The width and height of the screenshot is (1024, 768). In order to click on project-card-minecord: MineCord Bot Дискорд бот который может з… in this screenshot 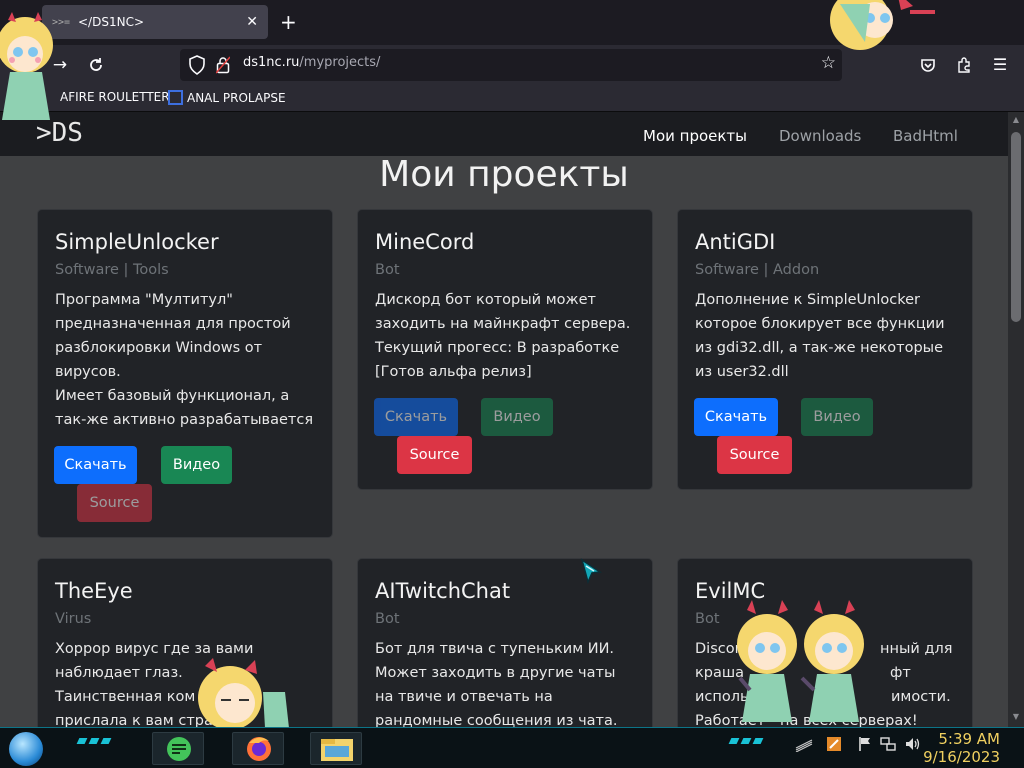, I will do `click(505, 349)`.